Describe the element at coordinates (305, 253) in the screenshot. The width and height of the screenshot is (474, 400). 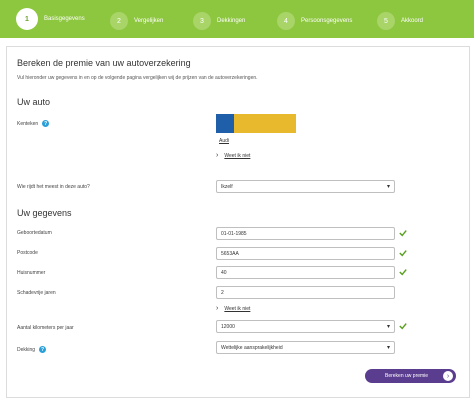
I see `postcode-field: 5653AA` at that location.